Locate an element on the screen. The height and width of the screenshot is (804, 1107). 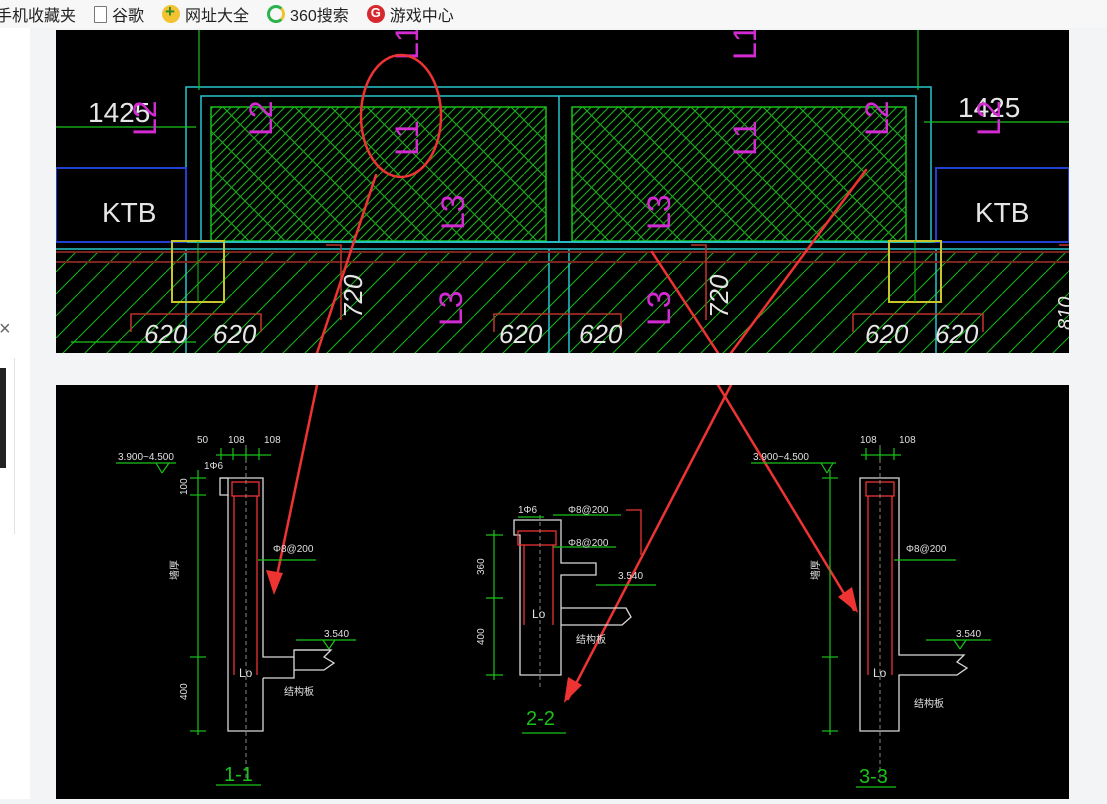
bookmarks-bar: 手机收藏夹 谷歌 网址大全 360搜索 游戏中心 is located at coordinates (553, 14).